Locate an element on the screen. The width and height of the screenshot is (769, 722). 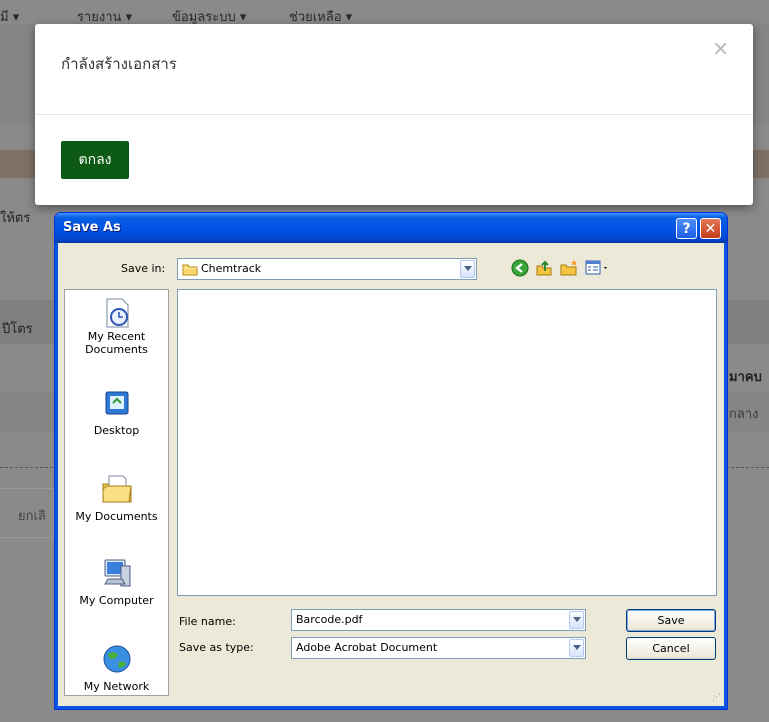
recent-documents-icon is located at coordinates (117, 313).